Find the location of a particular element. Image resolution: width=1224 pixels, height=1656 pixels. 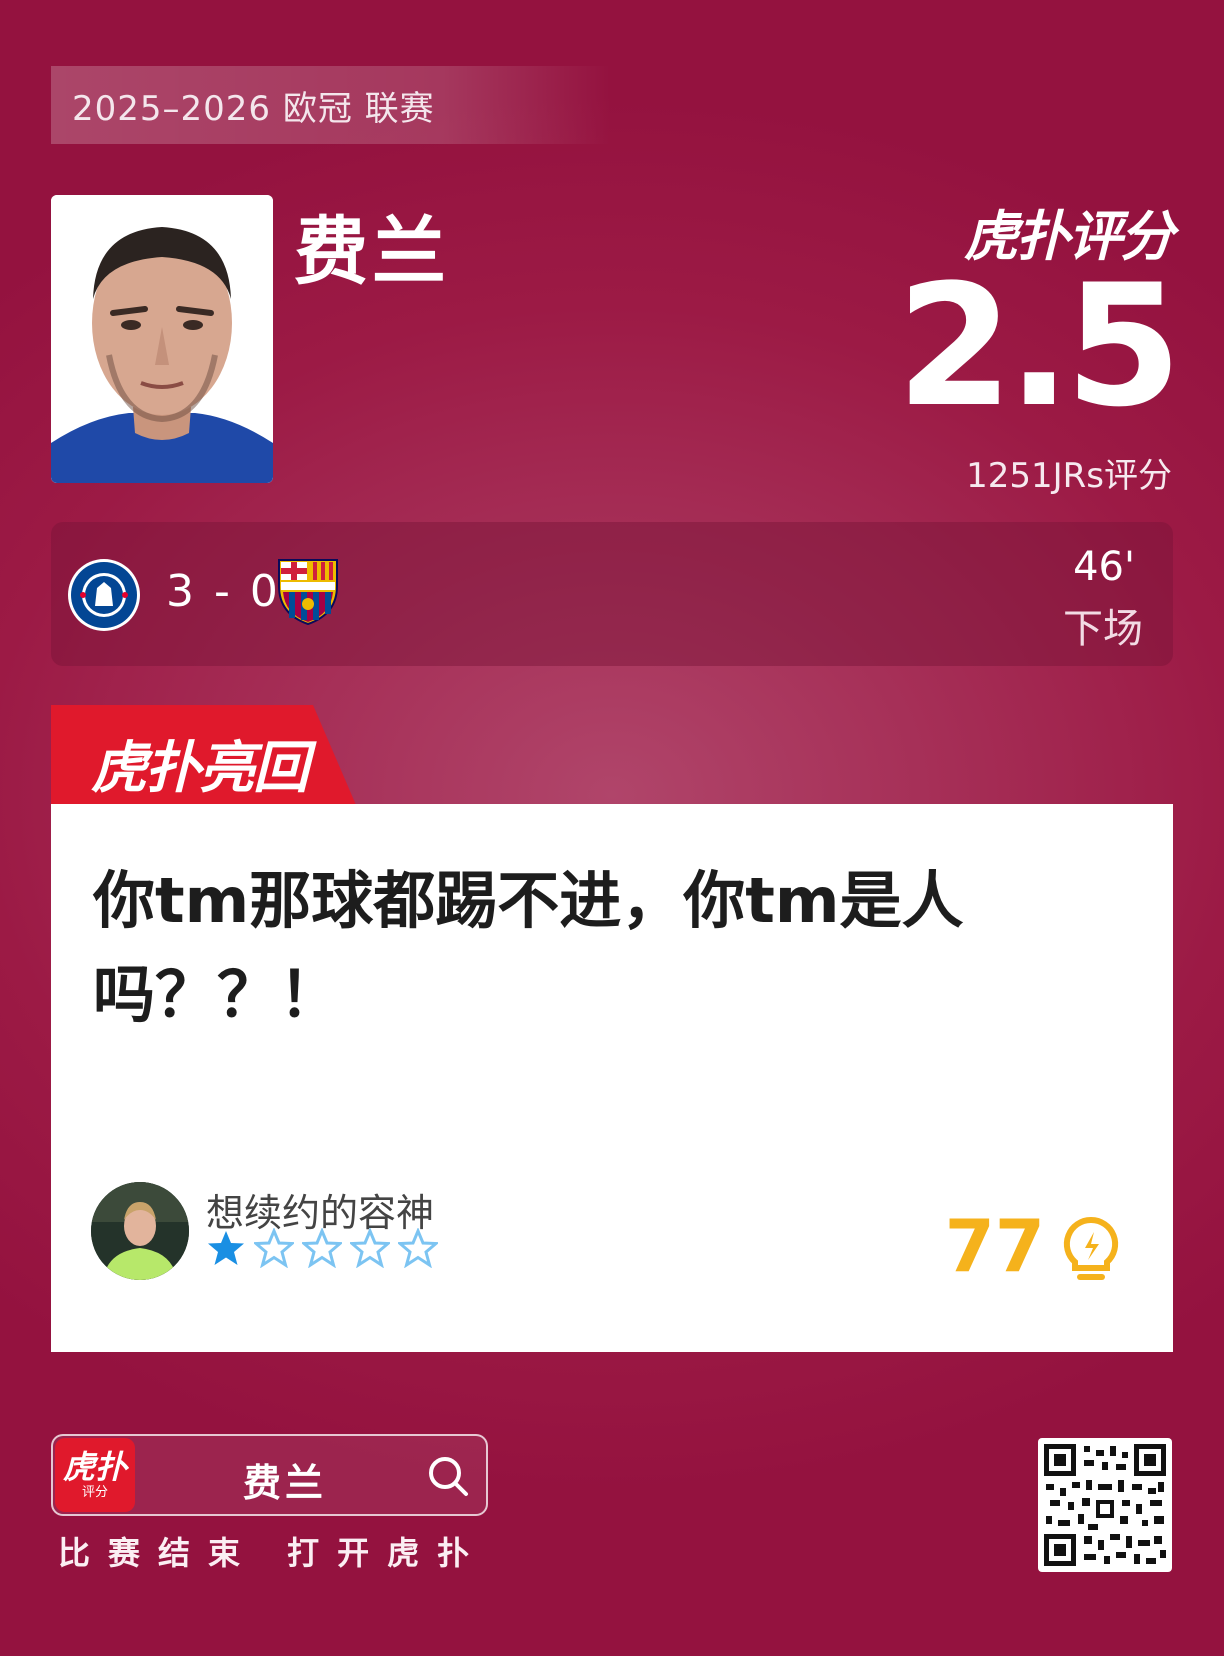

substitution-status: 下场 is located at coordinates (1103, 629).